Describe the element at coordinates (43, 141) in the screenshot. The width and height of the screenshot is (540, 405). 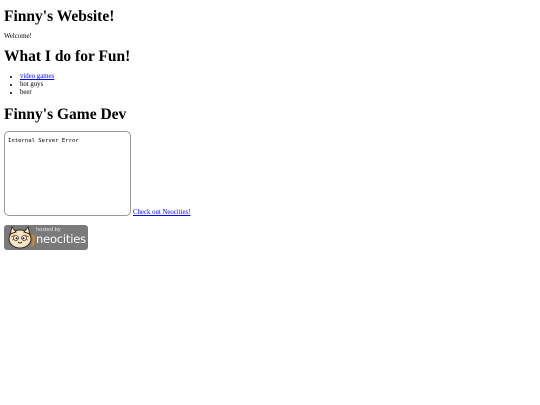
I see `iframe-error-text: Internal Server Error` at that location.